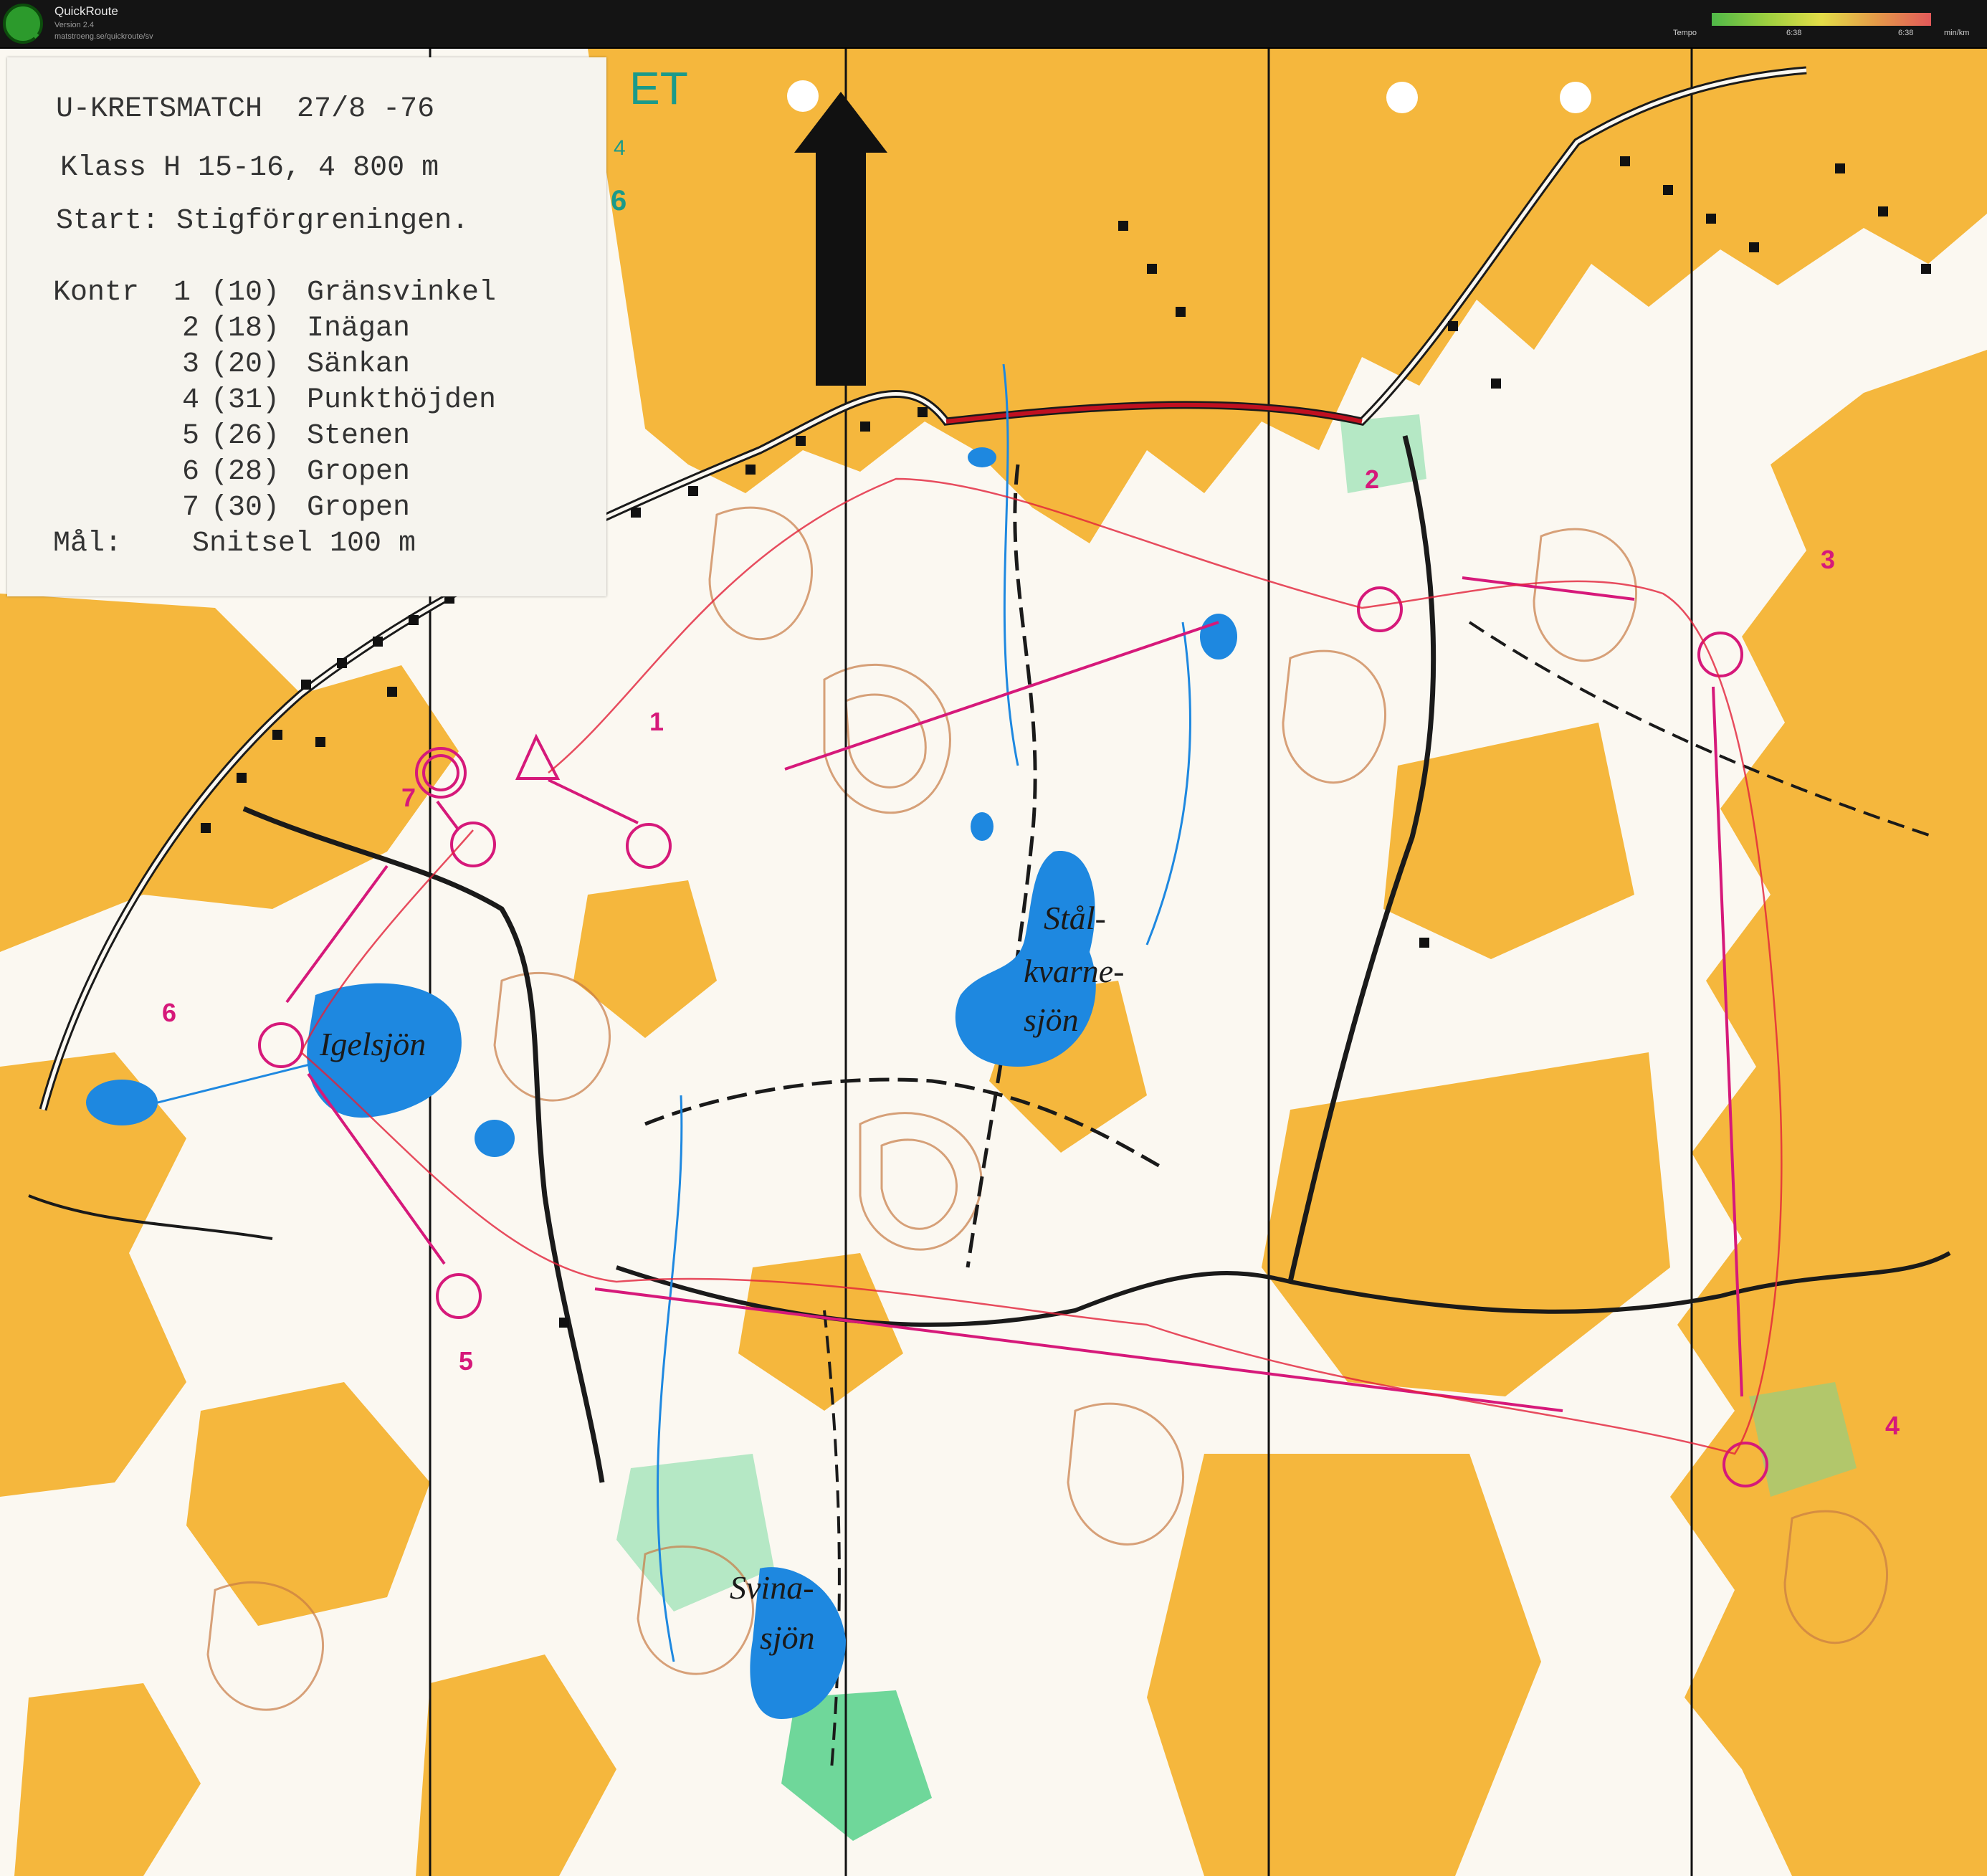  I want to click on class-line: Klass H 15-16, 4 800 m, so click(249, 168).